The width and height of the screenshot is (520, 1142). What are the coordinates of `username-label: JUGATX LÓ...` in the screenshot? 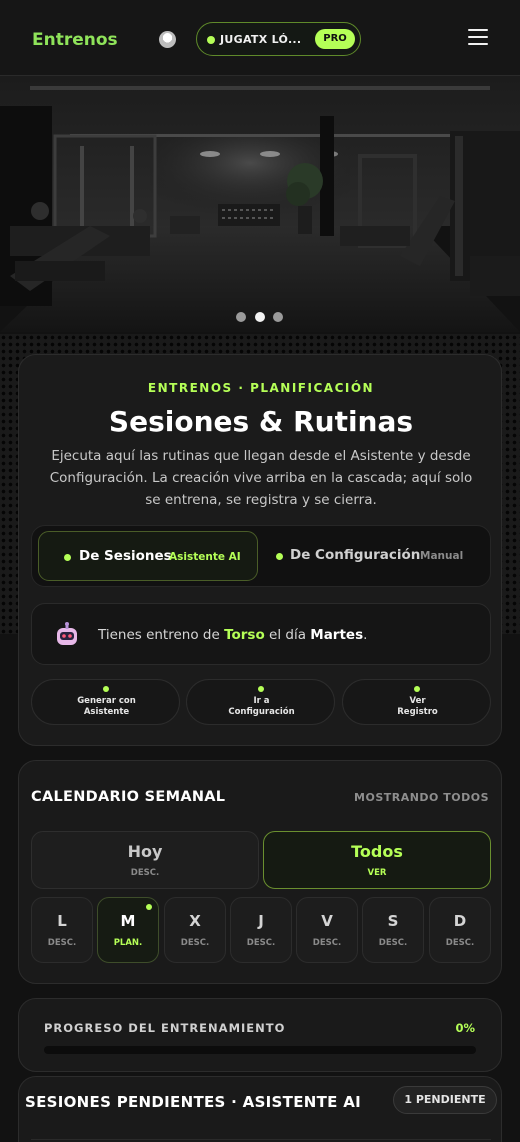 It's located at (261, 39).